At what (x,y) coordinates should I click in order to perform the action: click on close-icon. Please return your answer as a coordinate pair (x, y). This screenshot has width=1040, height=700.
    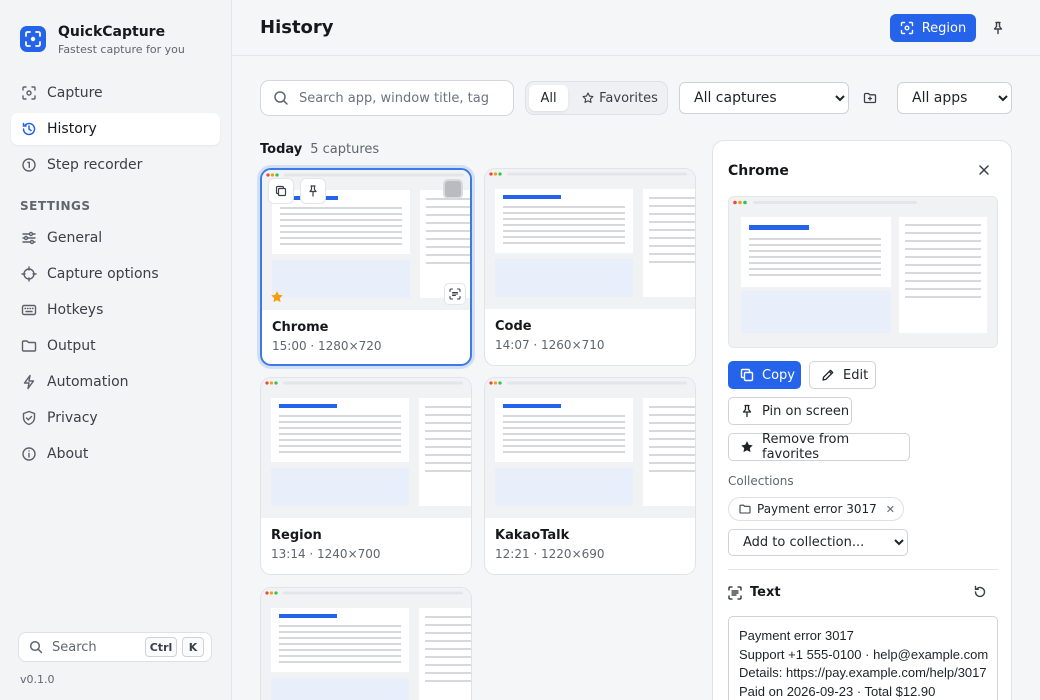
    Looking at the image, I should click on (984, 170).